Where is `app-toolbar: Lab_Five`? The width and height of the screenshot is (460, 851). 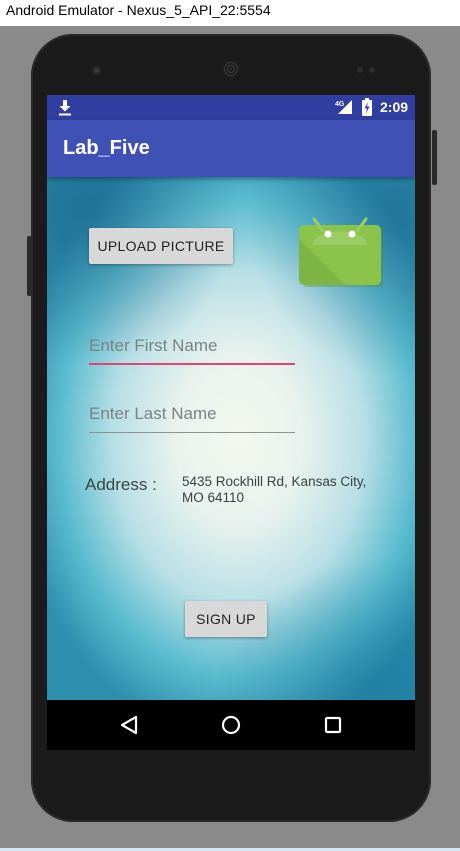 app-toolbar: Lab_Five is located at coordinates (231, 148).